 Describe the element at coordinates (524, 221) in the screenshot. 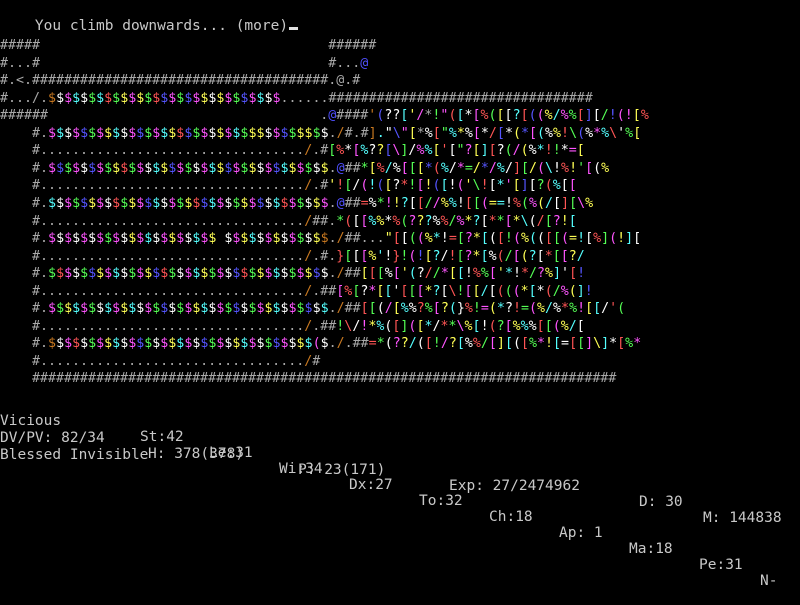

I see `map-glyph: \` at that location.